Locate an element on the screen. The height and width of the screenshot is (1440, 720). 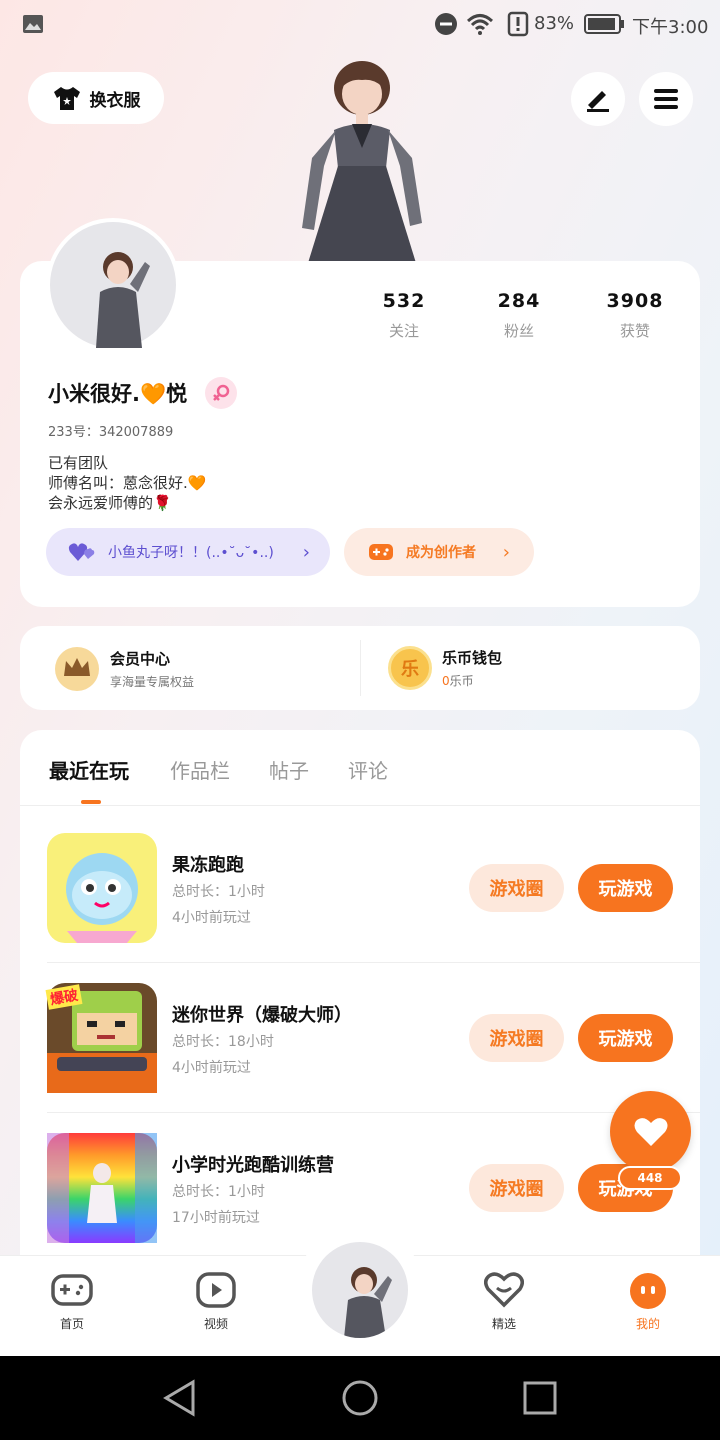
like-count-badge: 448 is located at coordinates (650, 1178).